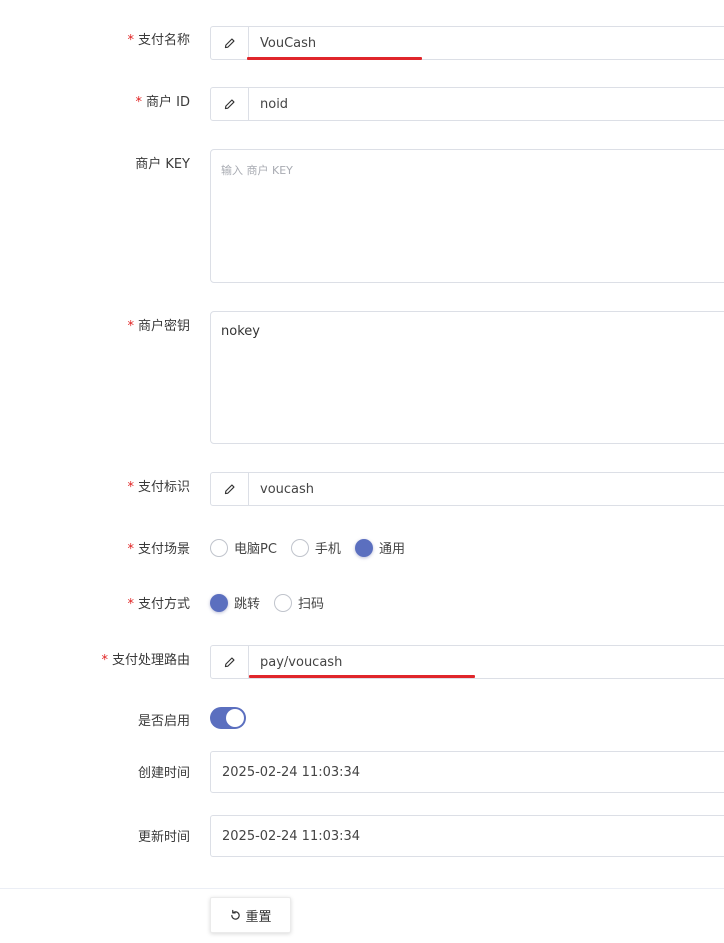  I want to click on reset-button-label: 重置, so click(258, 917).